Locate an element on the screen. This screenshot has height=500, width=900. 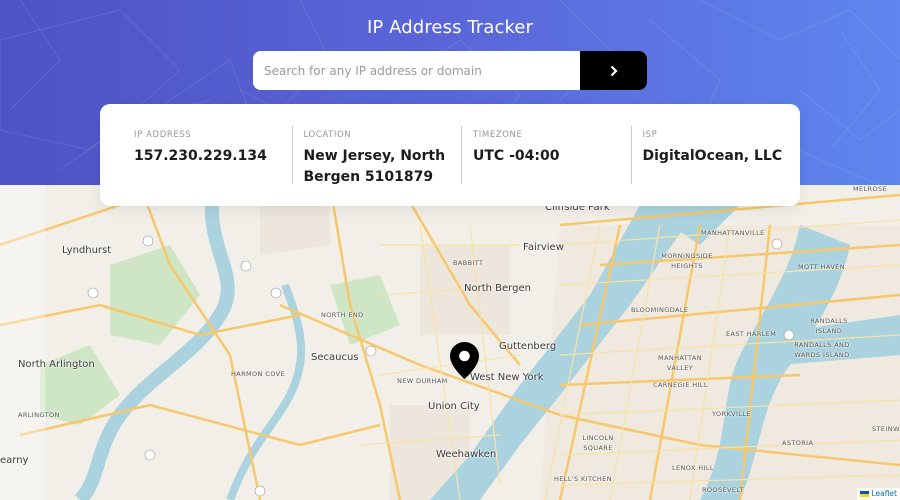
map-label-yorkville: YORKVILLE is located at coordinates (731, 414).